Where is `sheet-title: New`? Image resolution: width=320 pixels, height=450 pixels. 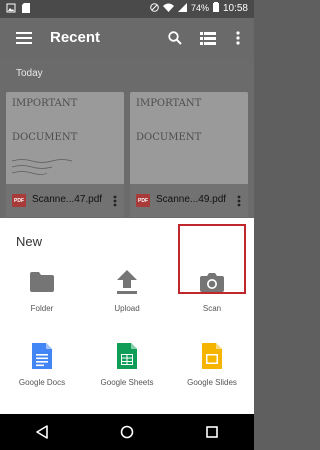
sheet-title: New is located at coordinates (29, 241).